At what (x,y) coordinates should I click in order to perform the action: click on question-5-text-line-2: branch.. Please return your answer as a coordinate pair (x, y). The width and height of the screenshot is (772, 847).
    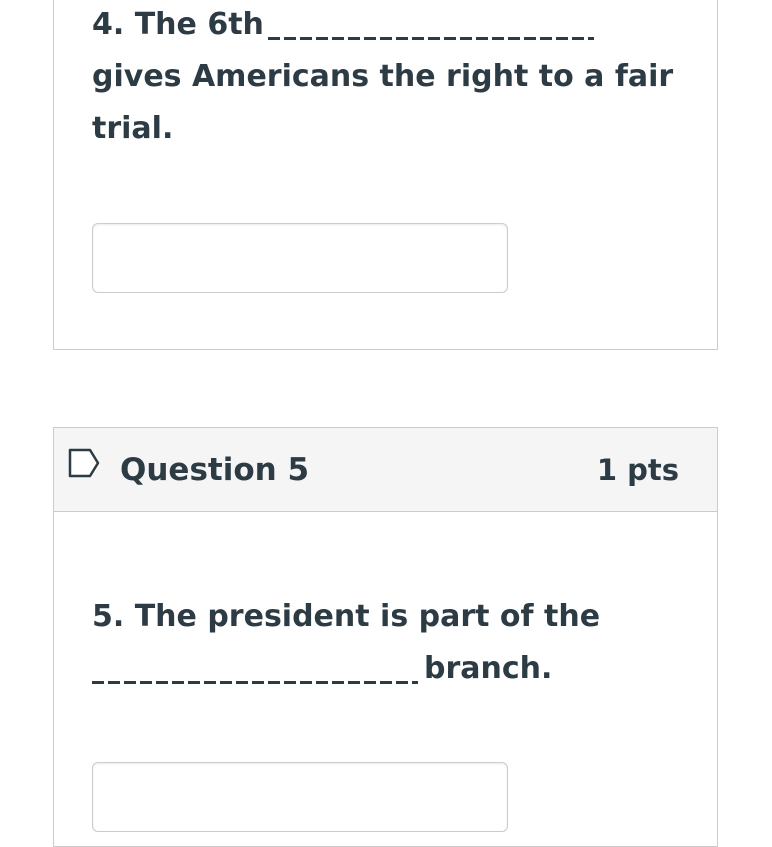
    Looking at the image, I should click on (372, 669).